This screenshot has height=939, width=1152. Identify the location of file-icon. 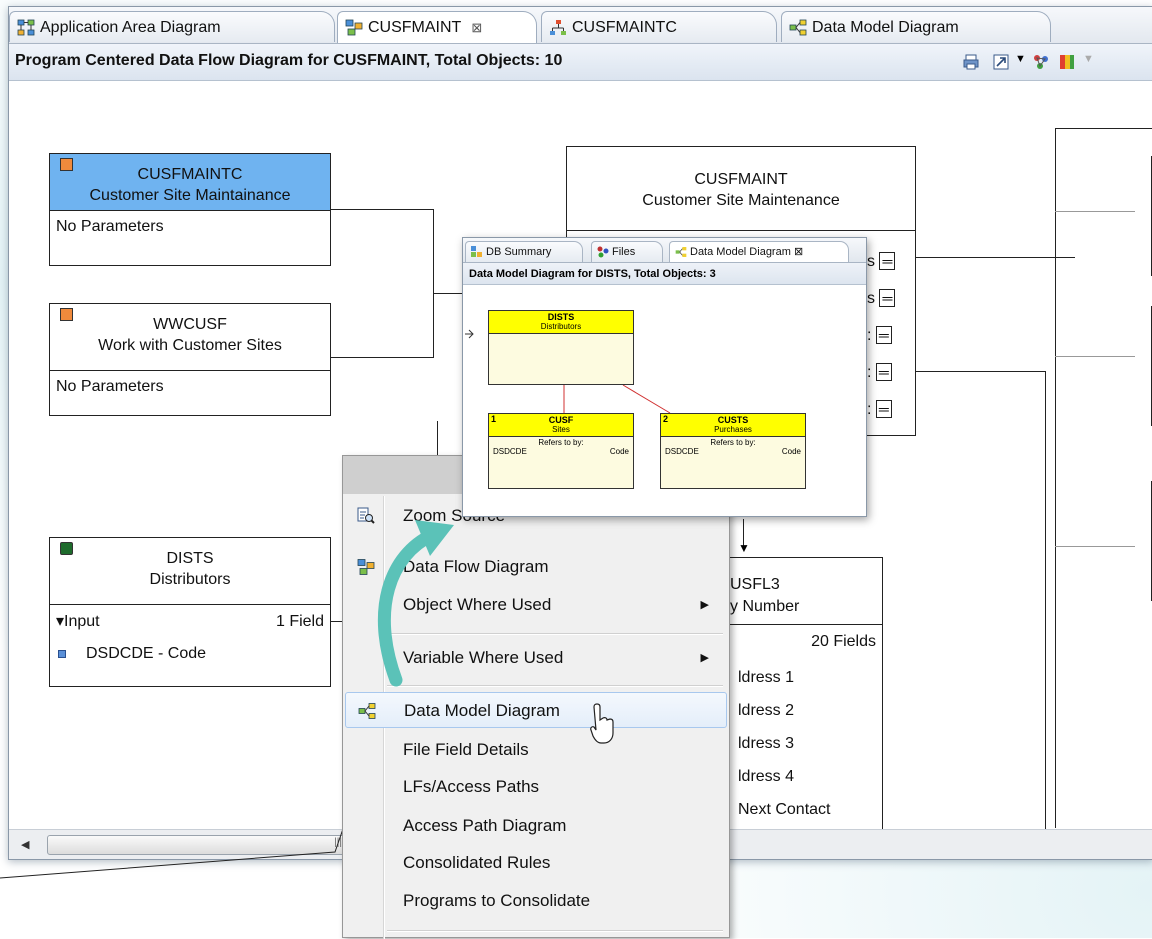
(66, 548).